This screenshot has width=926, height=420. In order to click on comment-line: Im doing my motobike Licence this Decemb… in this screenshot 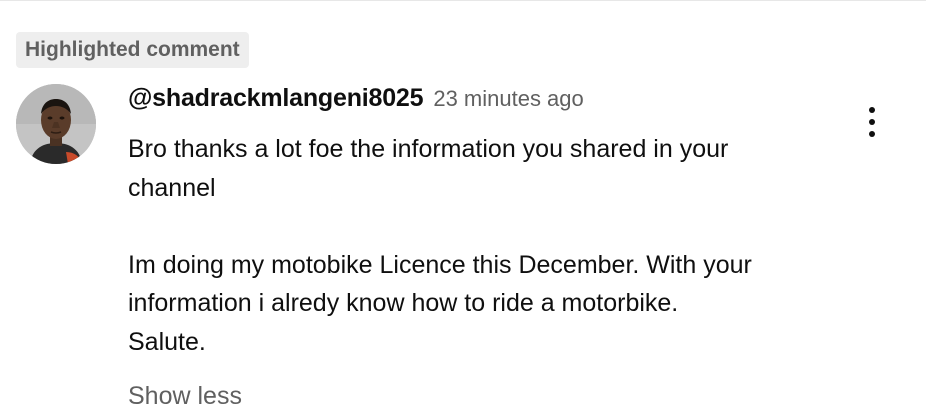, I will do `click(440, 264)`.